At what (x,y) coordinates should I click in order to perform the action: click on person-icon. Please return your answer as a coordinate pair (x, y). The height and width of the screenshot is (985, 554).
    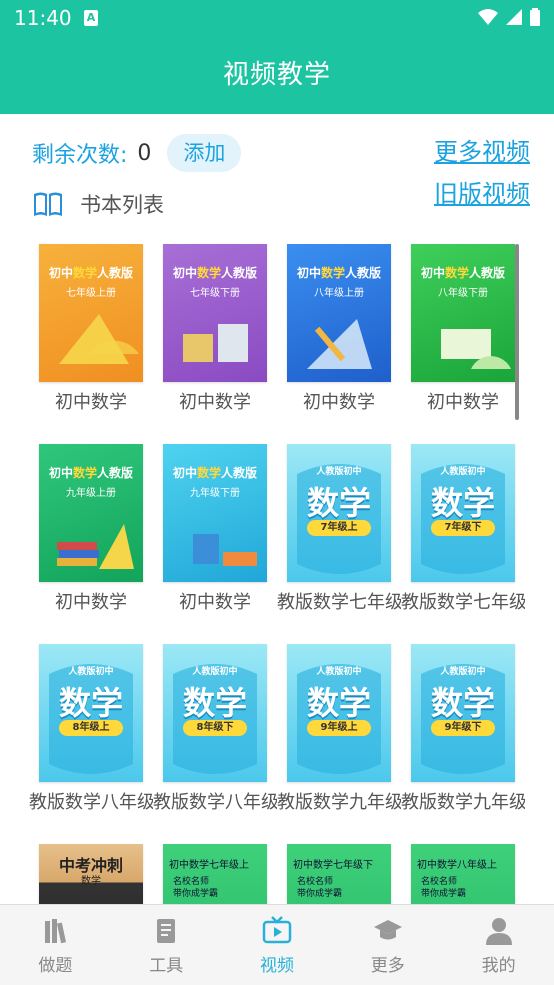
    Looking at the image, I should click on (498, 931).